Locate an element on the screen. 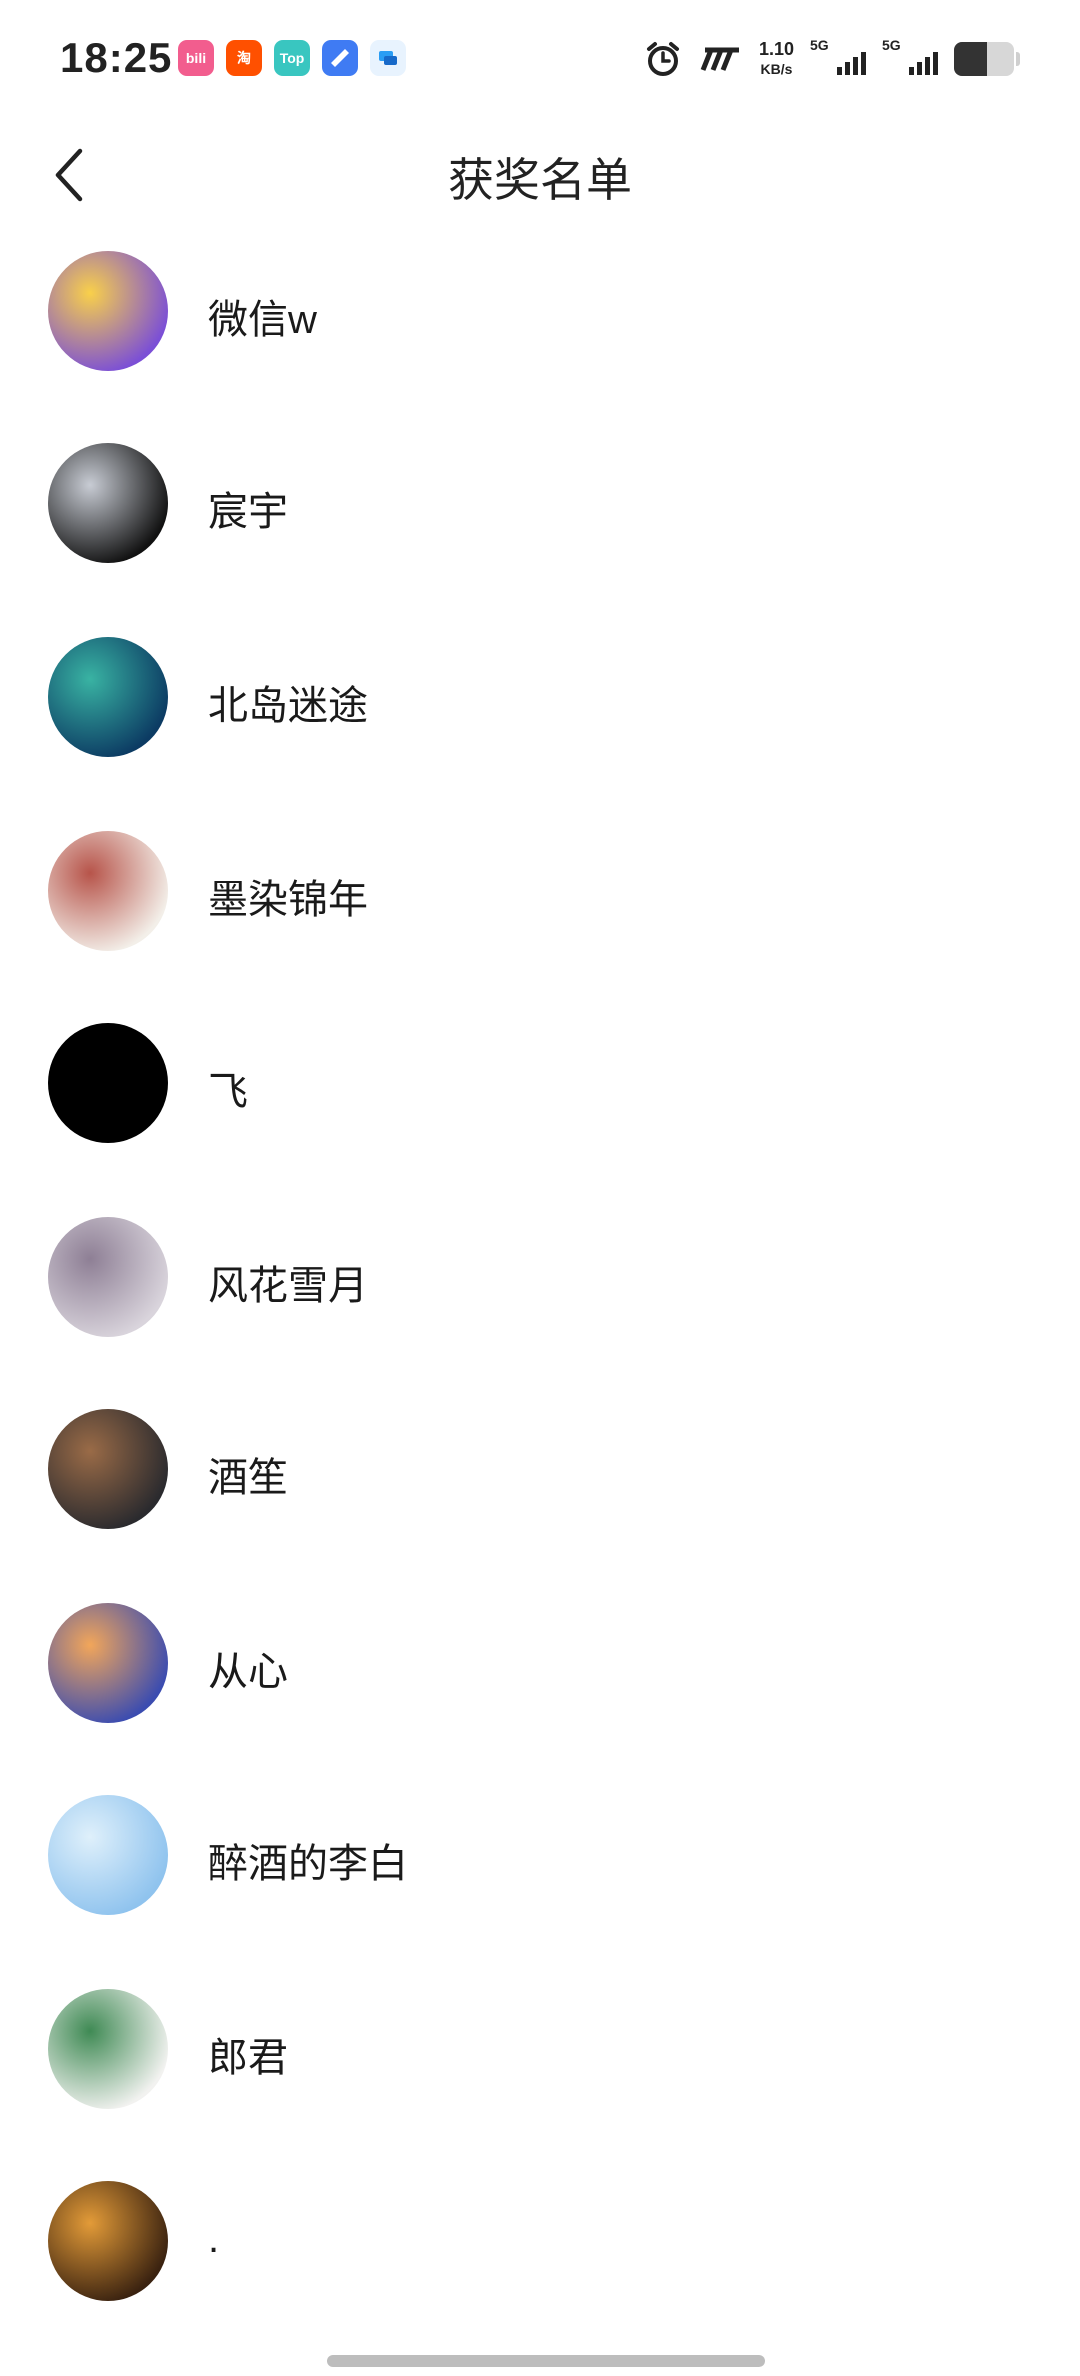 Image resolution: width=1080 pixels, height=2376 pixels. winner-row: 风花雪月 is located at coordinates (540, 1277).